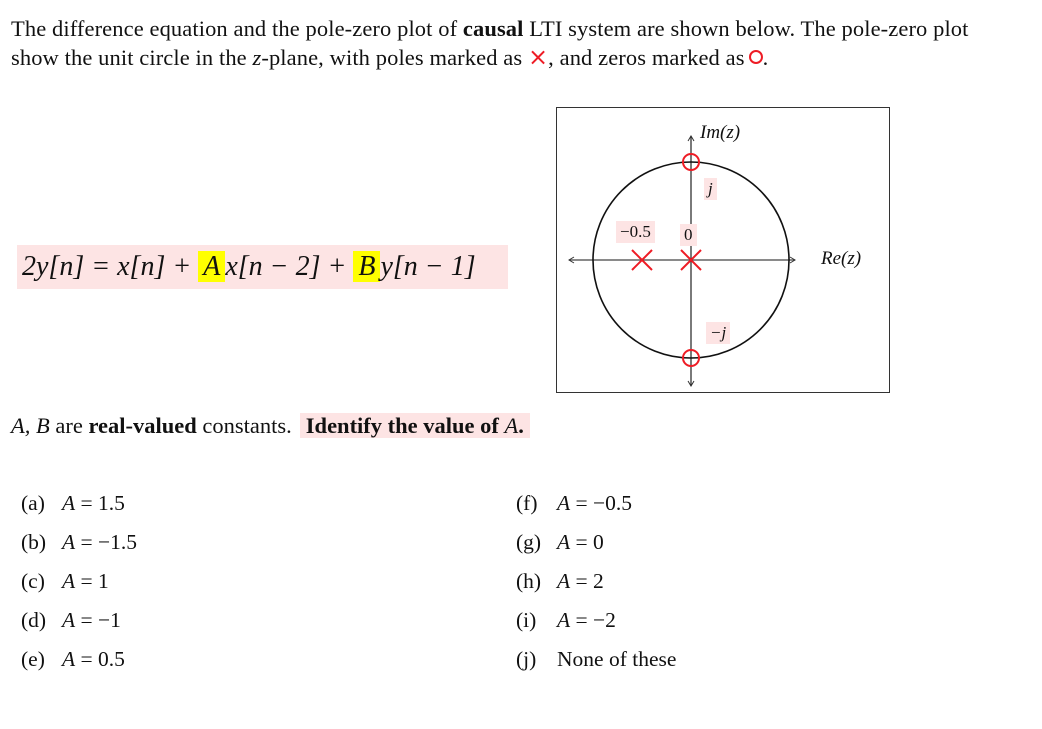 This screenshot has width=1042, height=729. I want to click on statement-vars: A, B, so click(30, 425).